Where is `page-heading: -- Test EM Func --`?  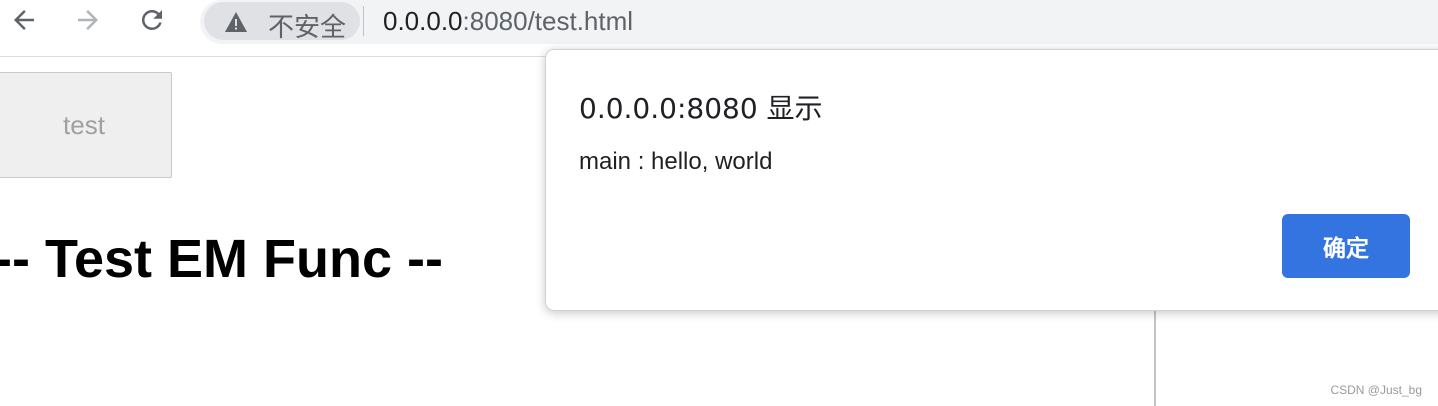
page-heading: -- Test EM Func -- is located at coordinates (221, 259).